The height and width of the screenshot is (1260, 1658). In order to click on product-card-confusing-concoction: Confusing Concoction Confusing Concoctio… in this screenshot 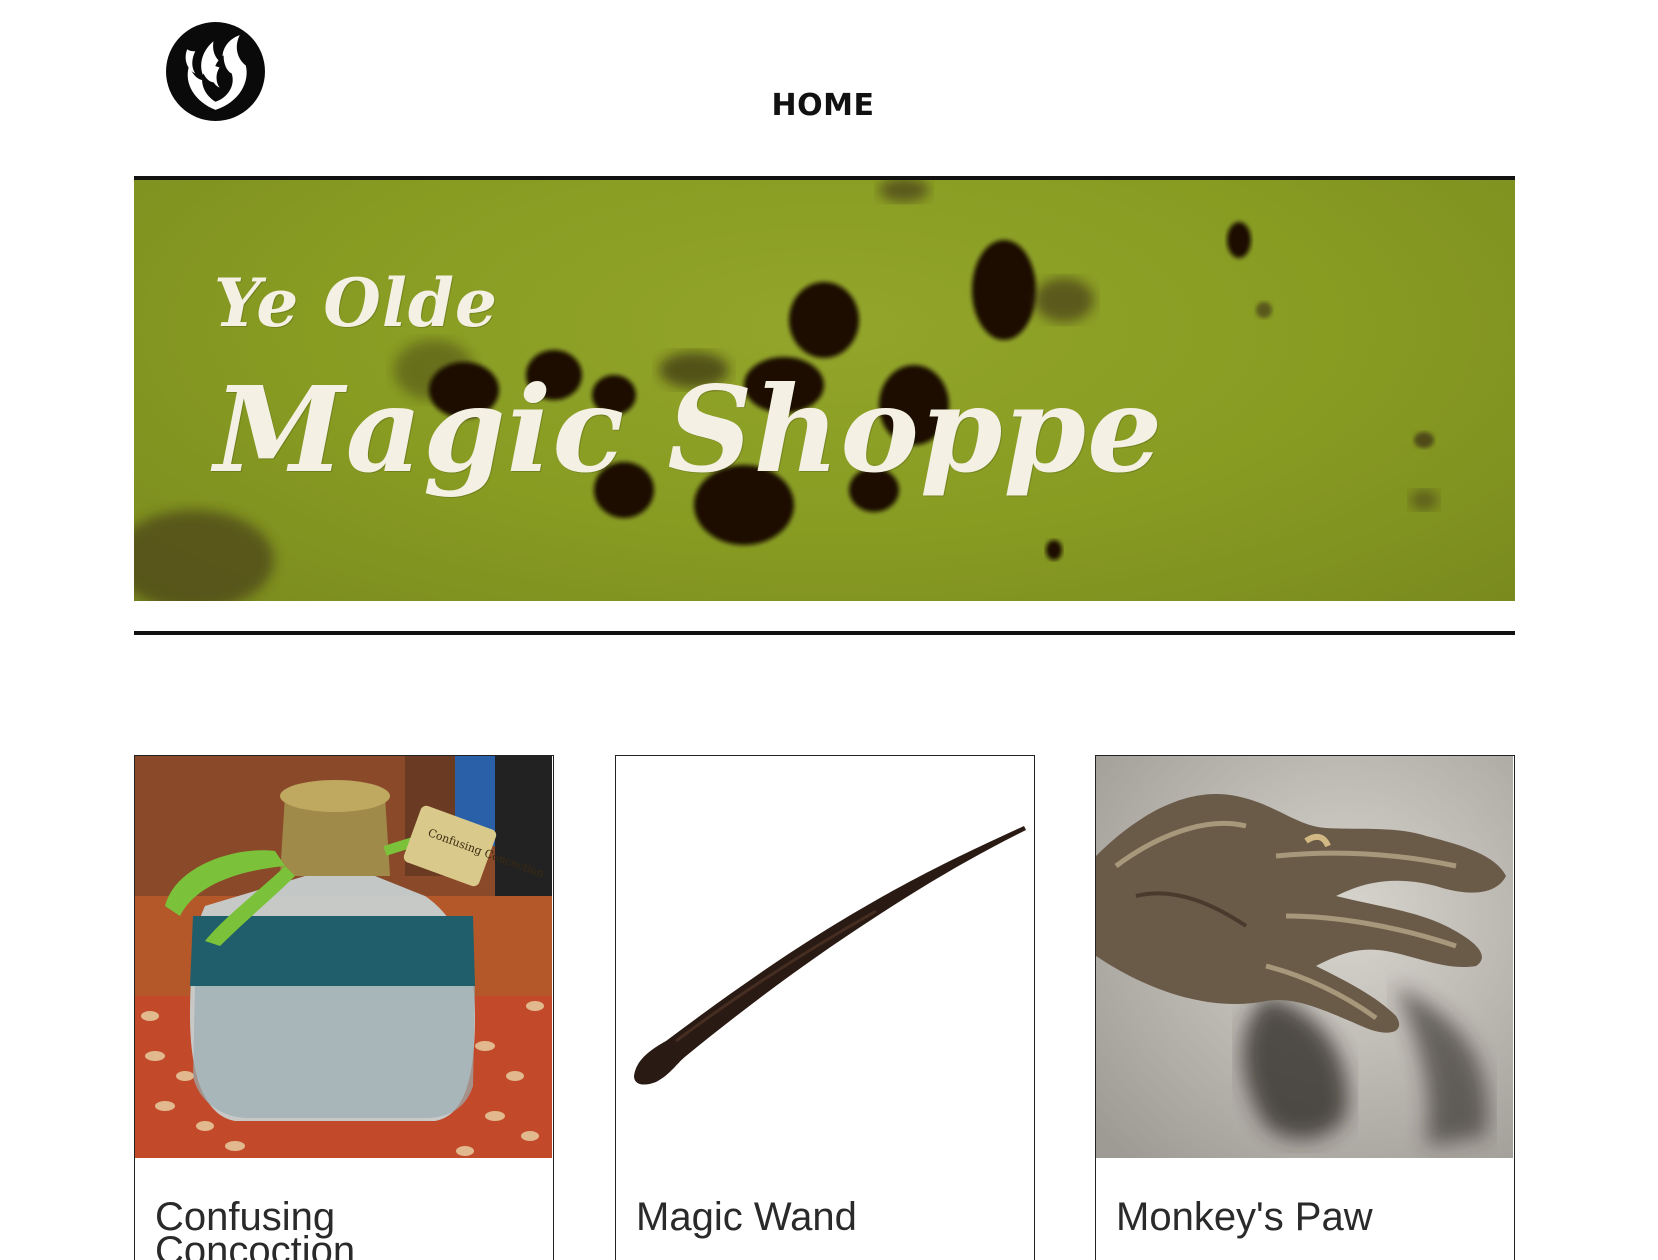, I will do `click(344, 1007)`.